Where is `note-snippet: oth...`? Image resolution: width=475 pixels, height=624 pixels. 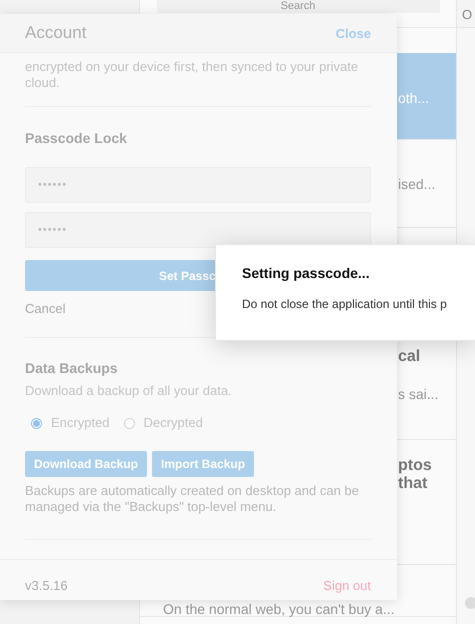
note-snippet: oth... is located at coordinates (414, 98).